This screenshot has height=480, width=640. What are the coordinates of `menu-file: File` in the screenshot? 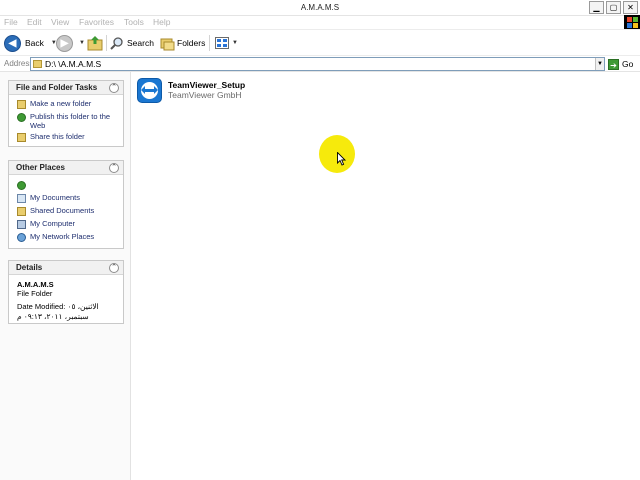 It's located at (11, 22).